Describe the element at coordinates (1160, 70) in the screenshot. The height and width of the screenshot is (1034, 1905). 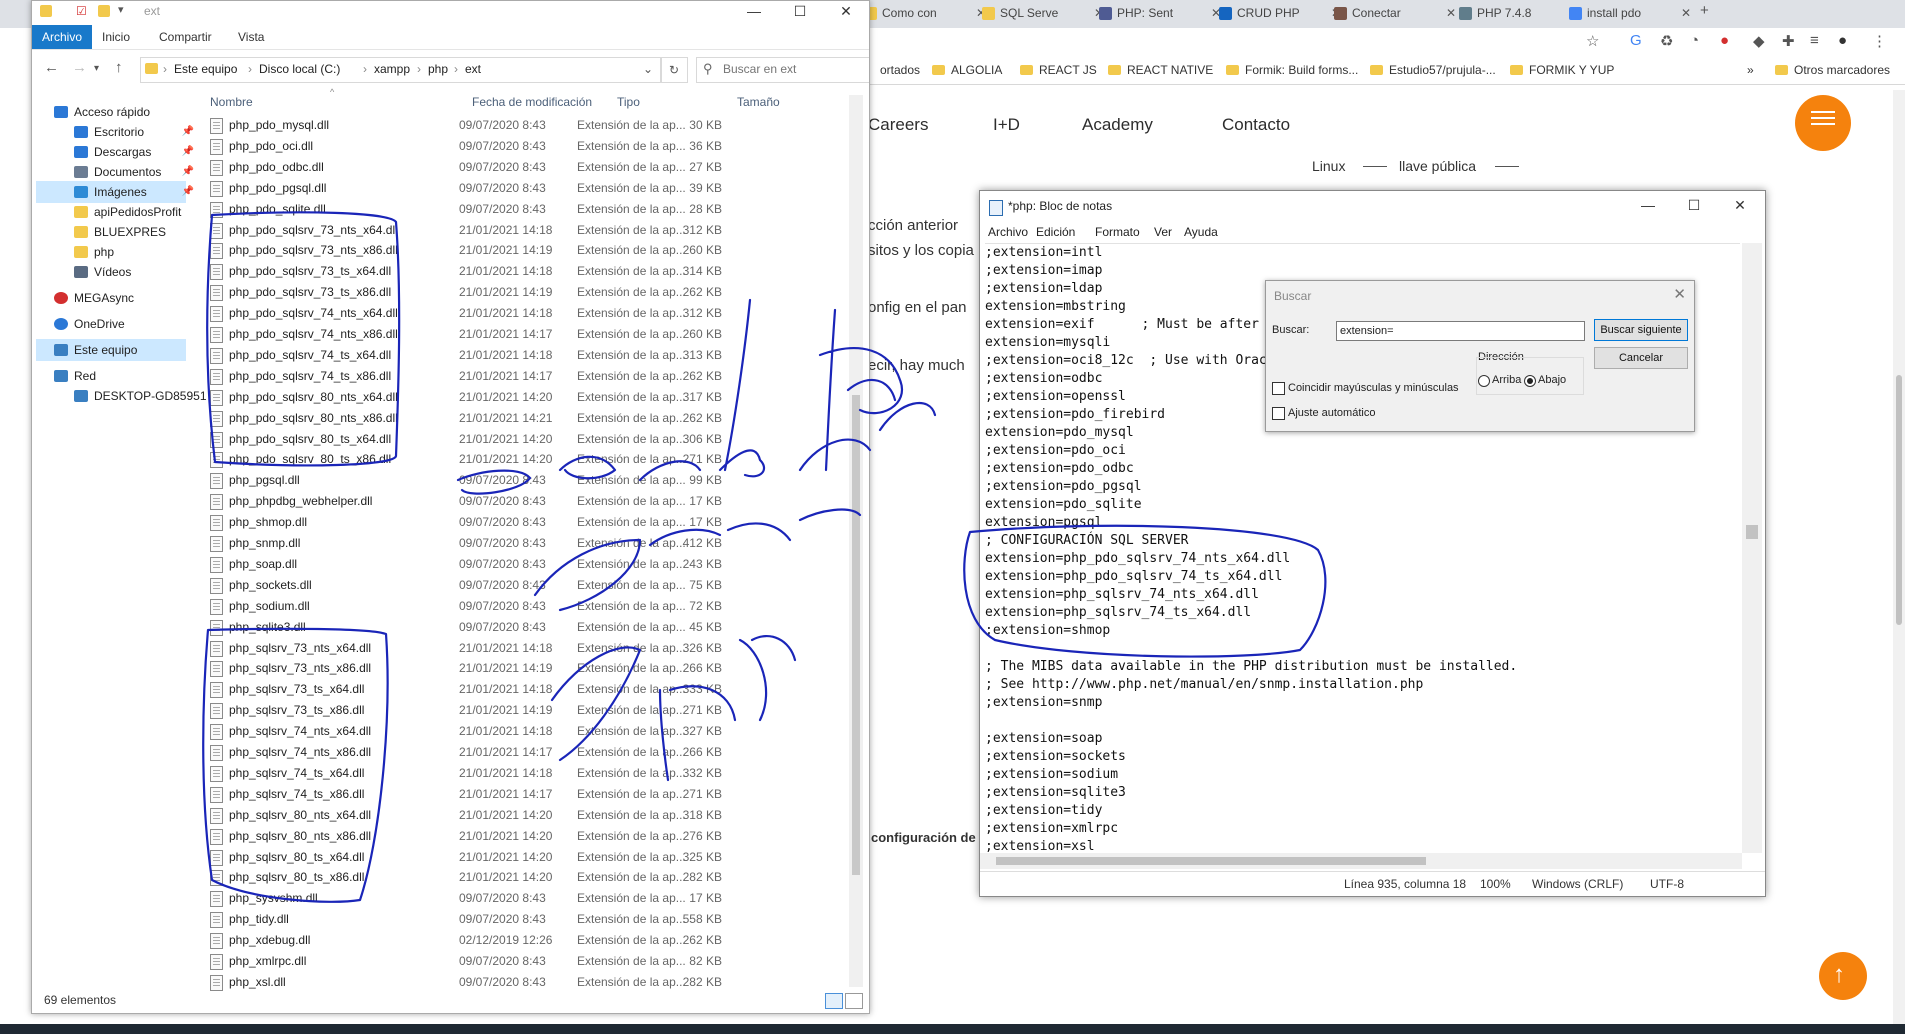
I see `bookmark-item: REACT NATIVE` at that location.